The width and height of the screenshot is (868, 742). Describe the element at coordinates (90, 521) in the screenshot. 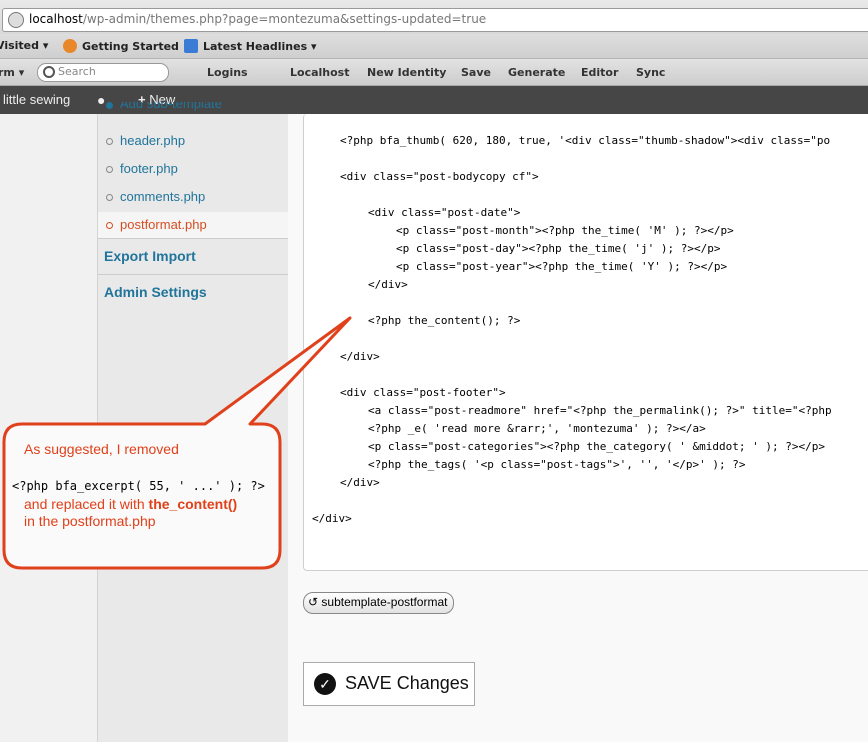

I see `callout-line-4: in the postformat.php` at that location.